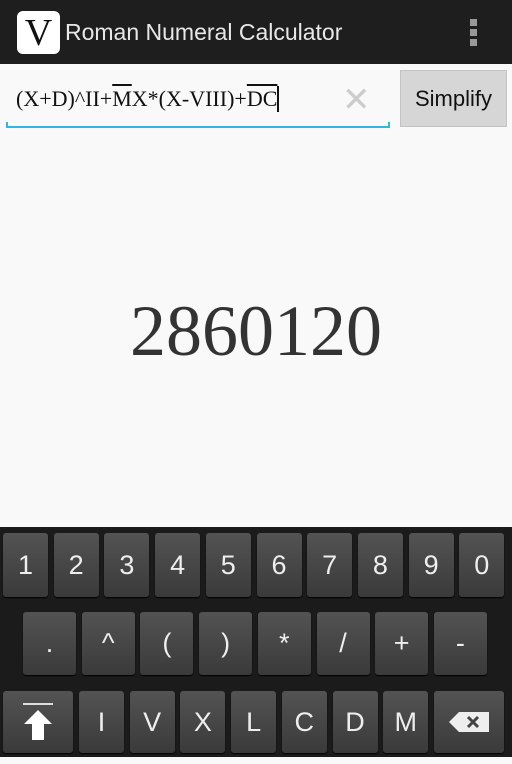 This screenshot has height=764, width=512. Describe the element at coordinates (304, 722) in the screenshot. I see `key-C: C` at that location.